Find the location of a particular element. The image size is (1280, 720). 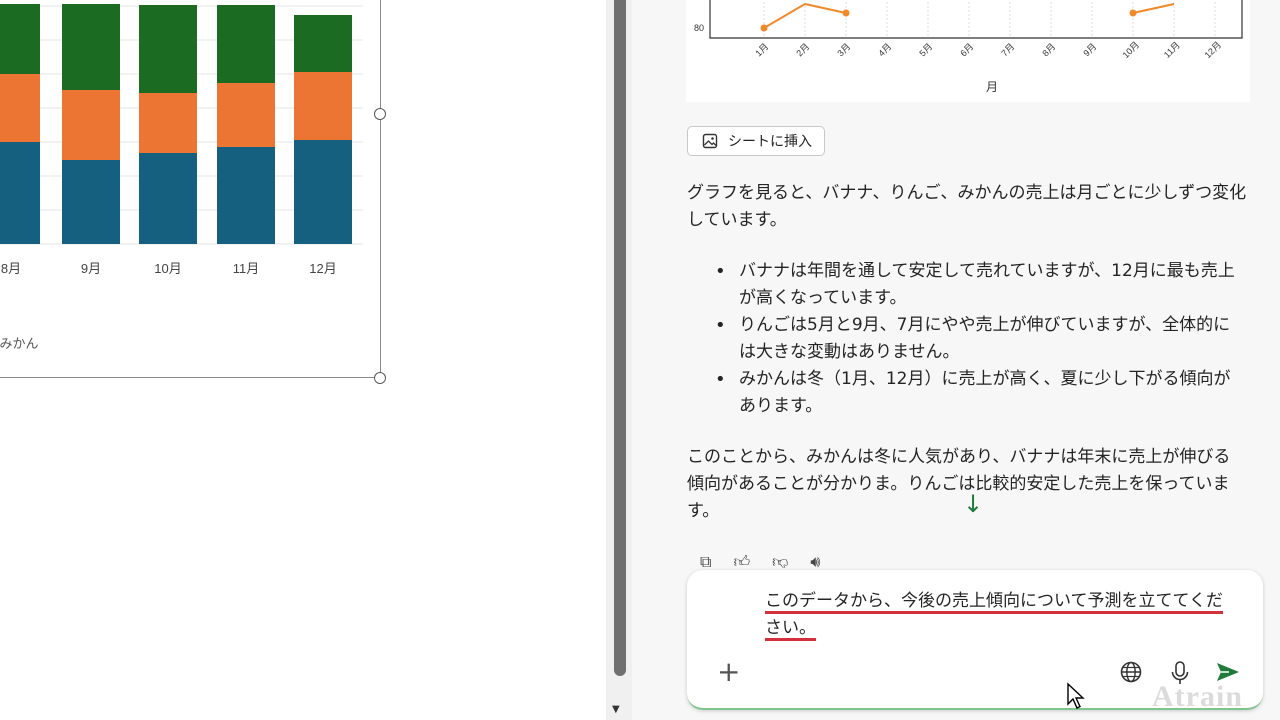

insert-to-sheet-button: シートに挿入 is located at coordinates (756, 141).